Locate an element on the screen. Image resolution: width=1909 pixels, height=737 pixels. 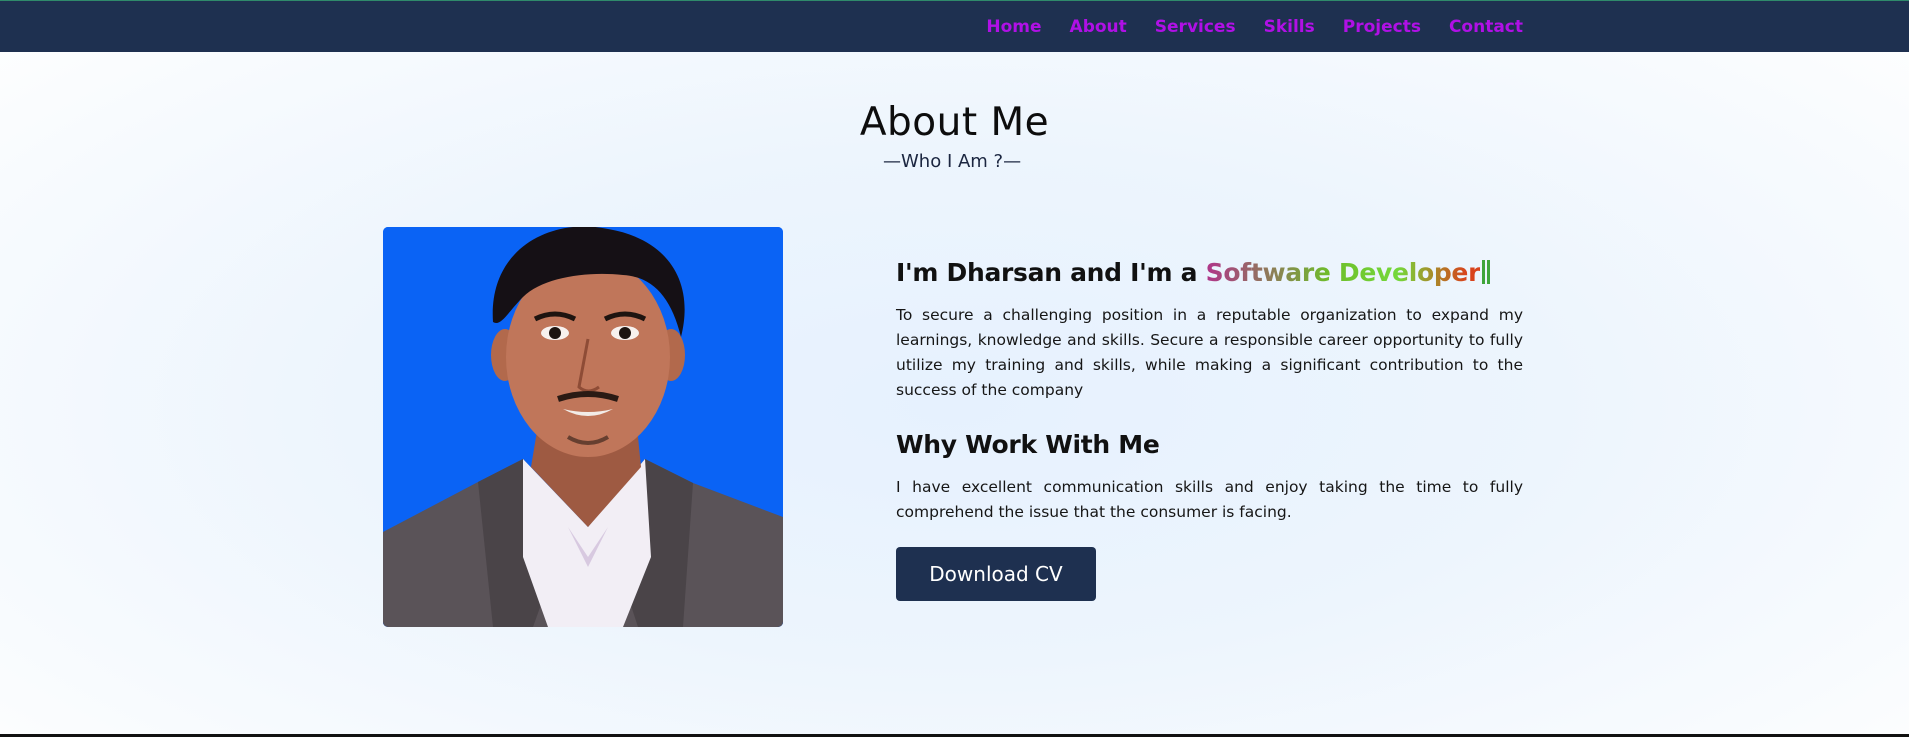
profile-photo is located at coordinates (583, 427).